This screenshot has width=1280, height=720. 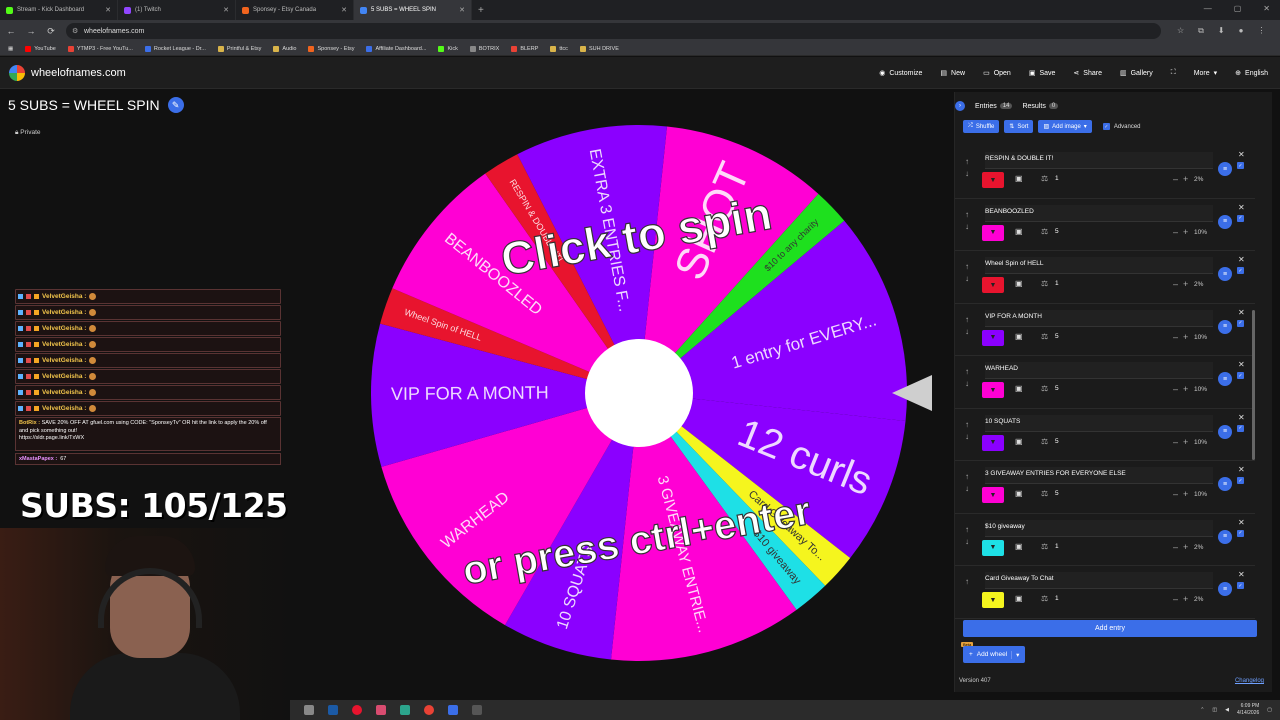 What do you see at coordinates (1173, 73) in the screenshot?
I see `fullscreen-button: ⛶` at bounding box center [1173, 73].